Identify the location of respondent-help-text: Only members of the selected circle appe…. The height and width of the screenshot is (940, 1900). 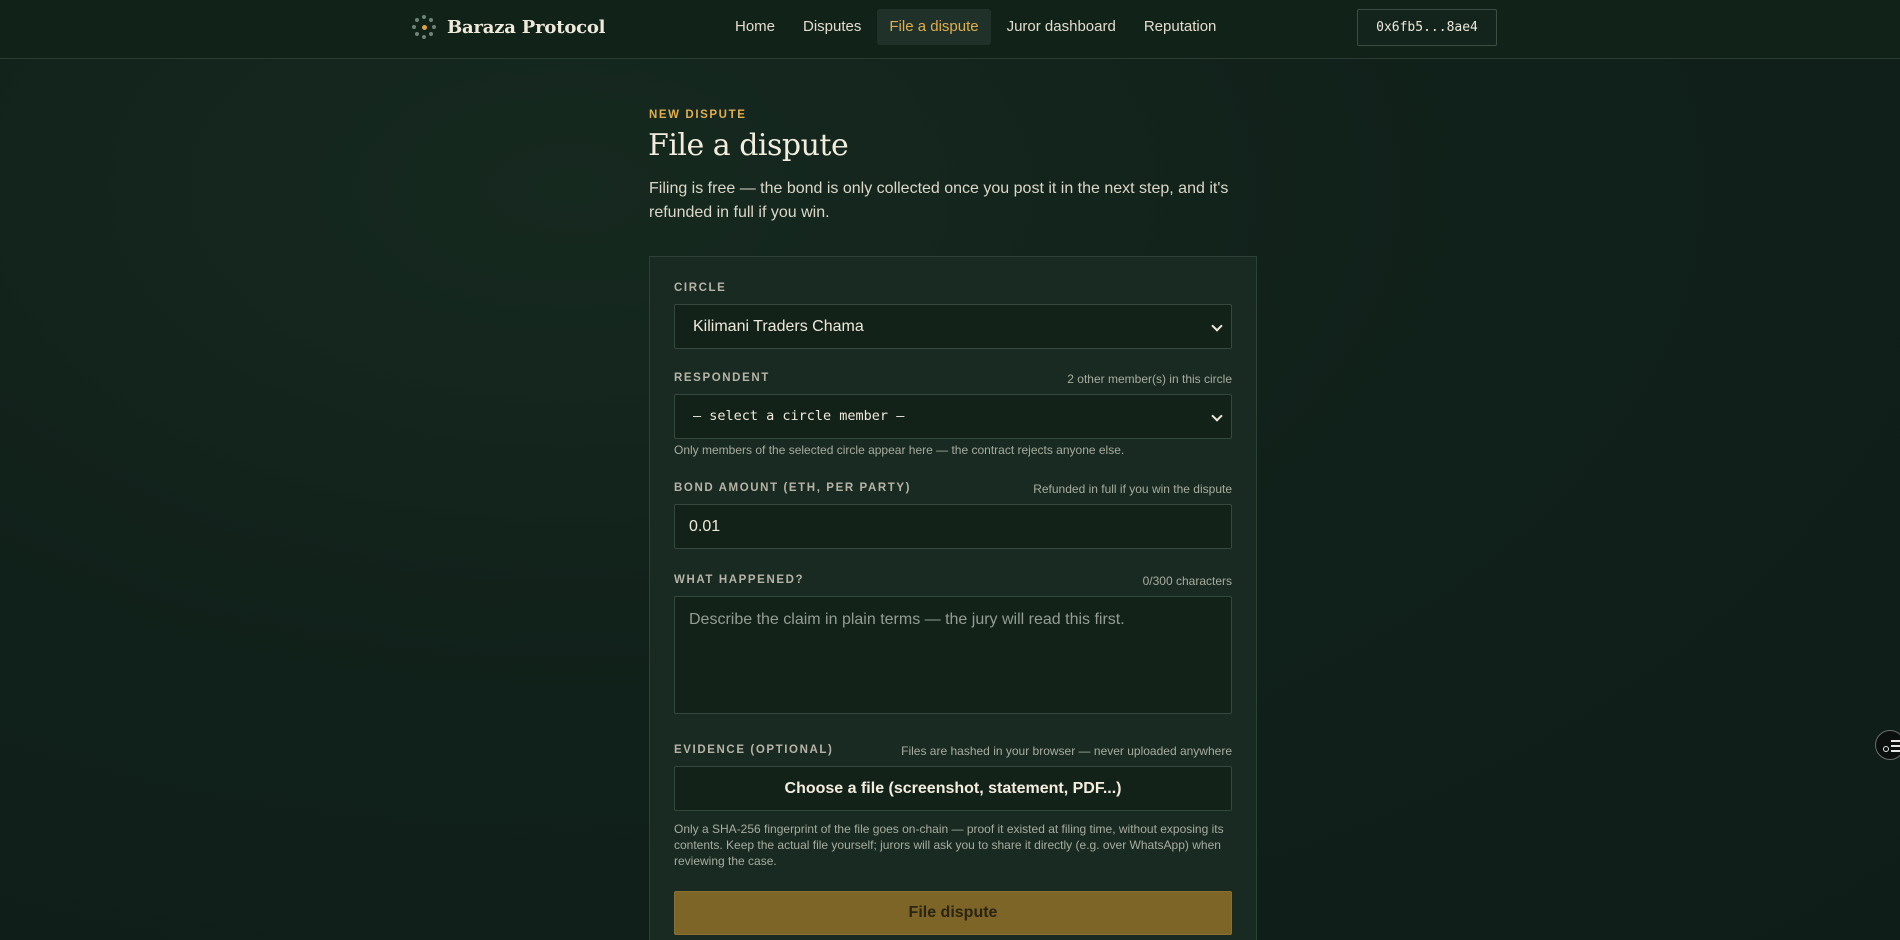
(899, 450).